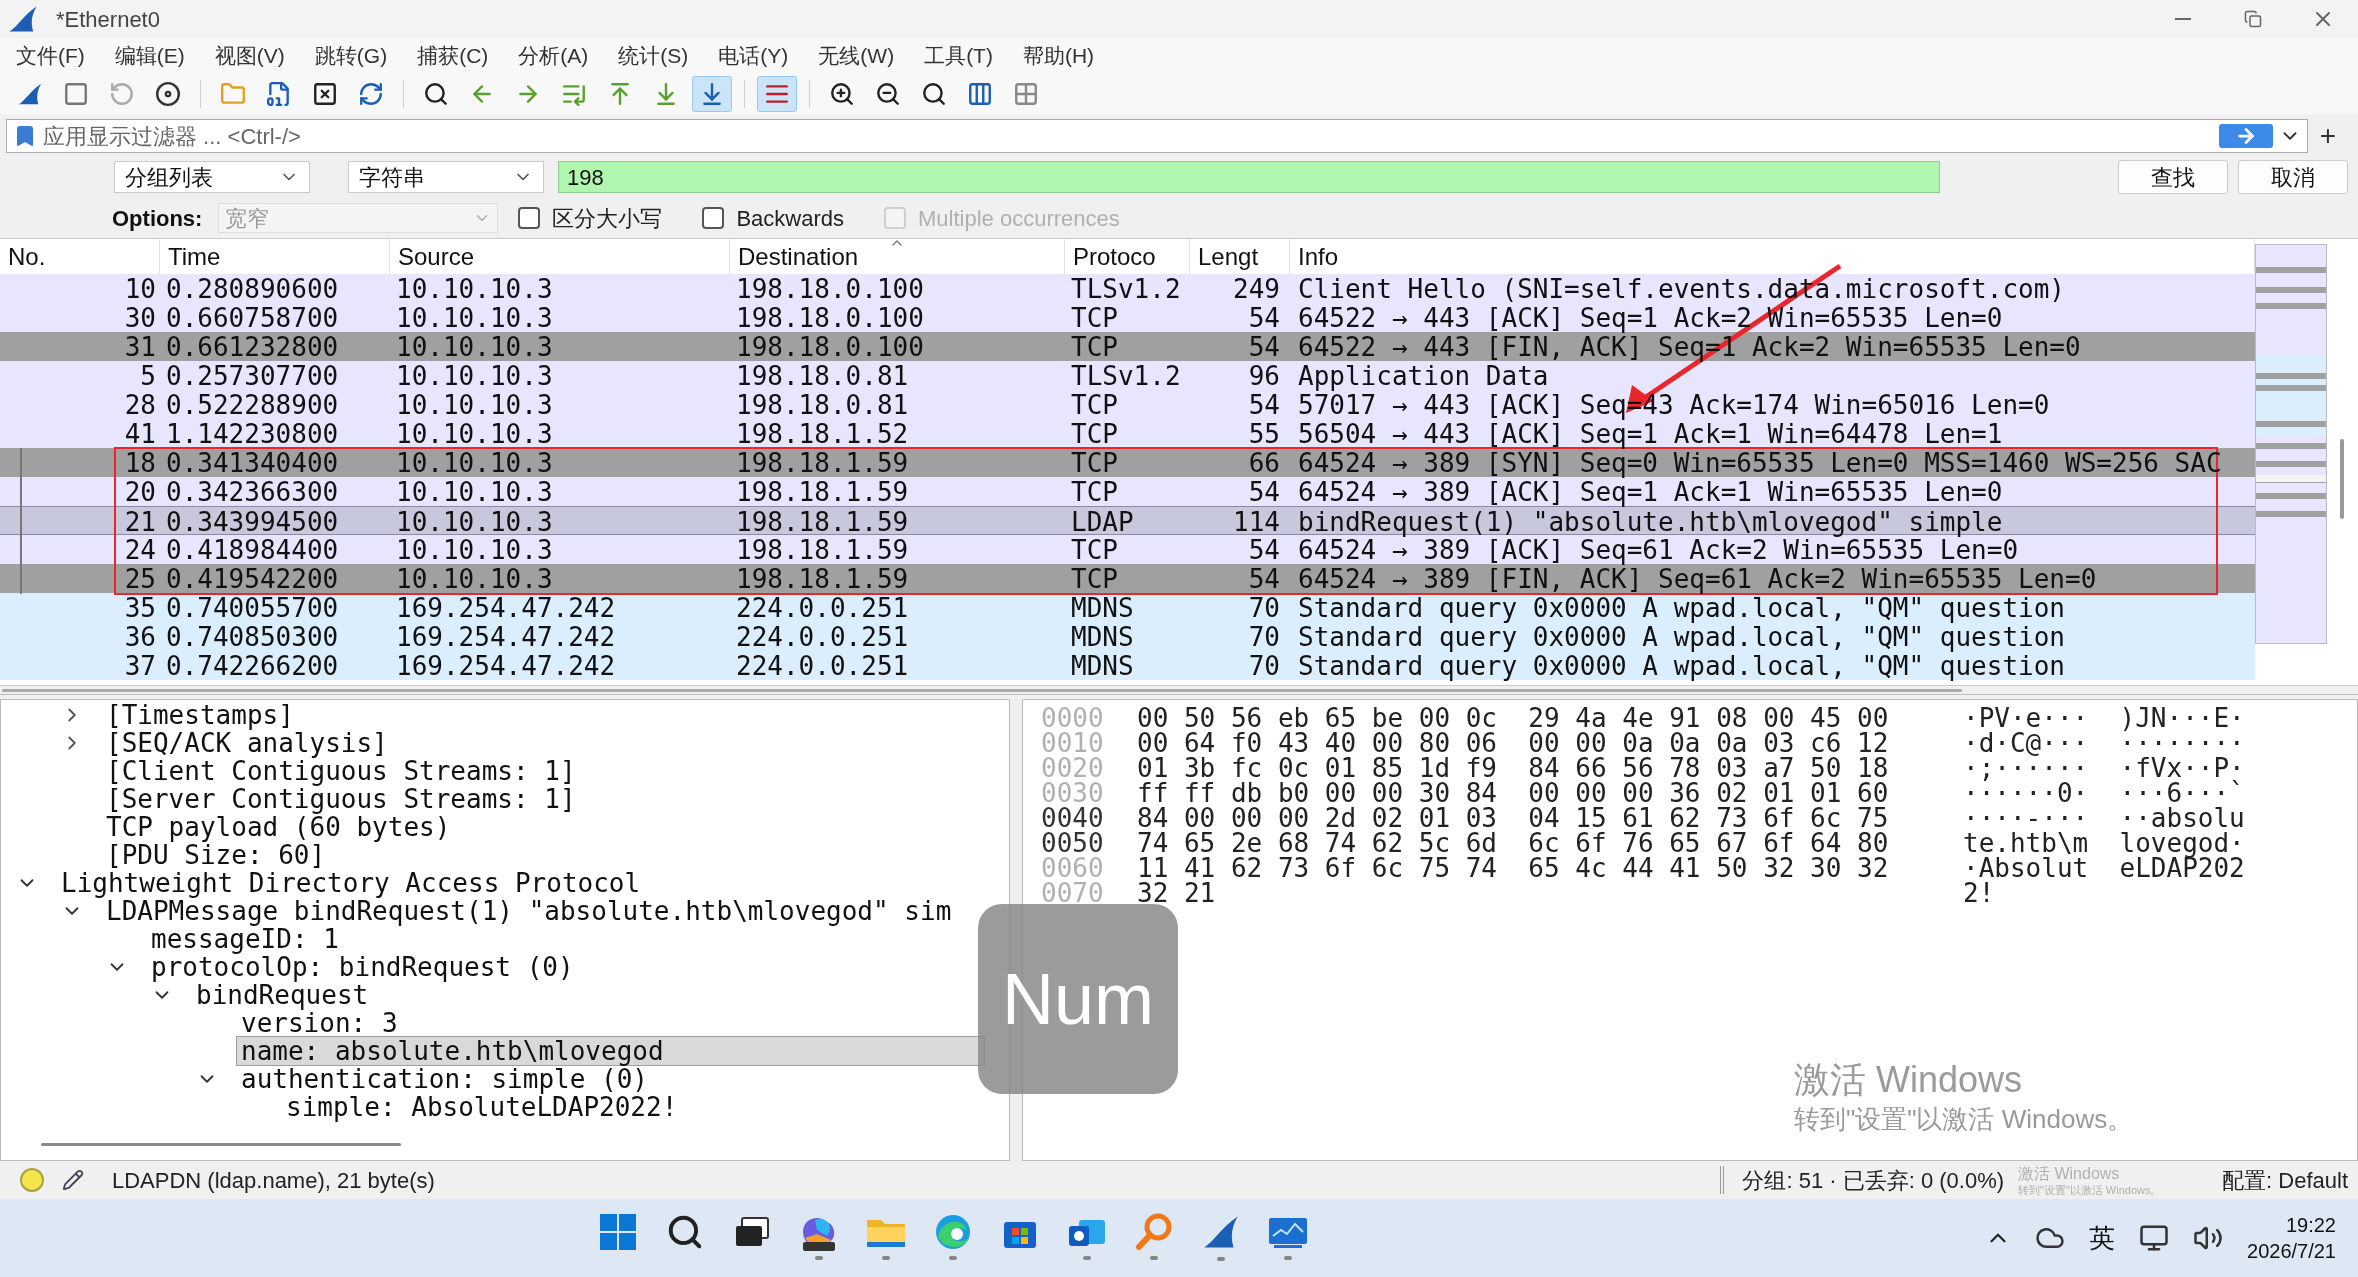 The width and height of the screenshot is (2358, 1277). Describe the element at coordinates (653, 56) in the screenshot. I see `menu-item: 统计(S)` at that location.